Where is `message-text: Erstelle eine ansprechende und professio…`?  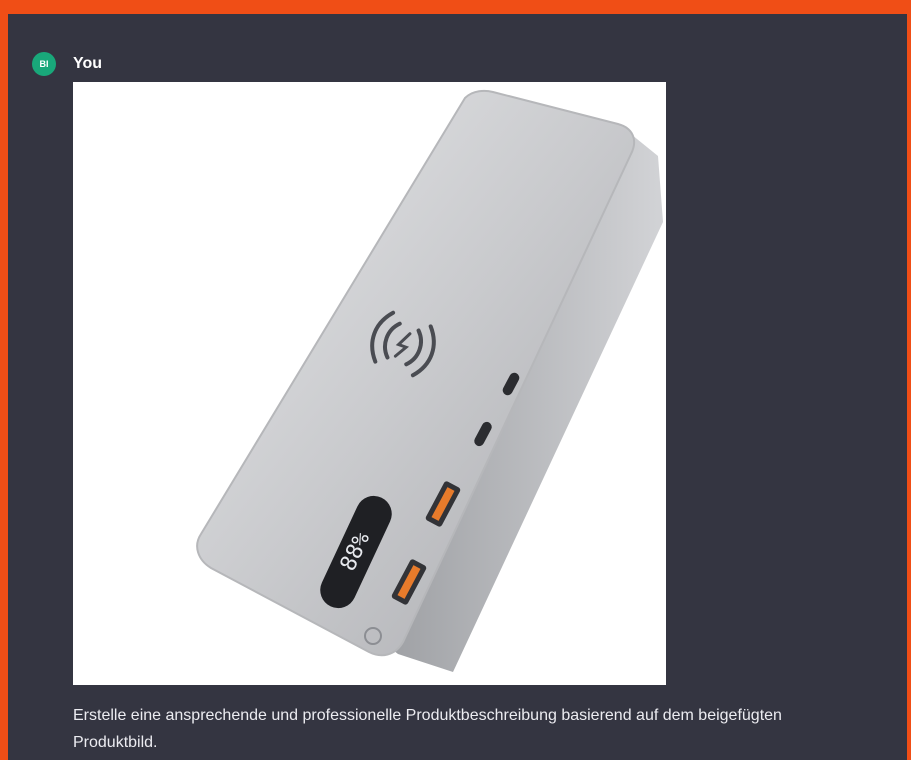
message-text: Erstelle eine ansprechende und professio… is located at coordinates (427, 729).